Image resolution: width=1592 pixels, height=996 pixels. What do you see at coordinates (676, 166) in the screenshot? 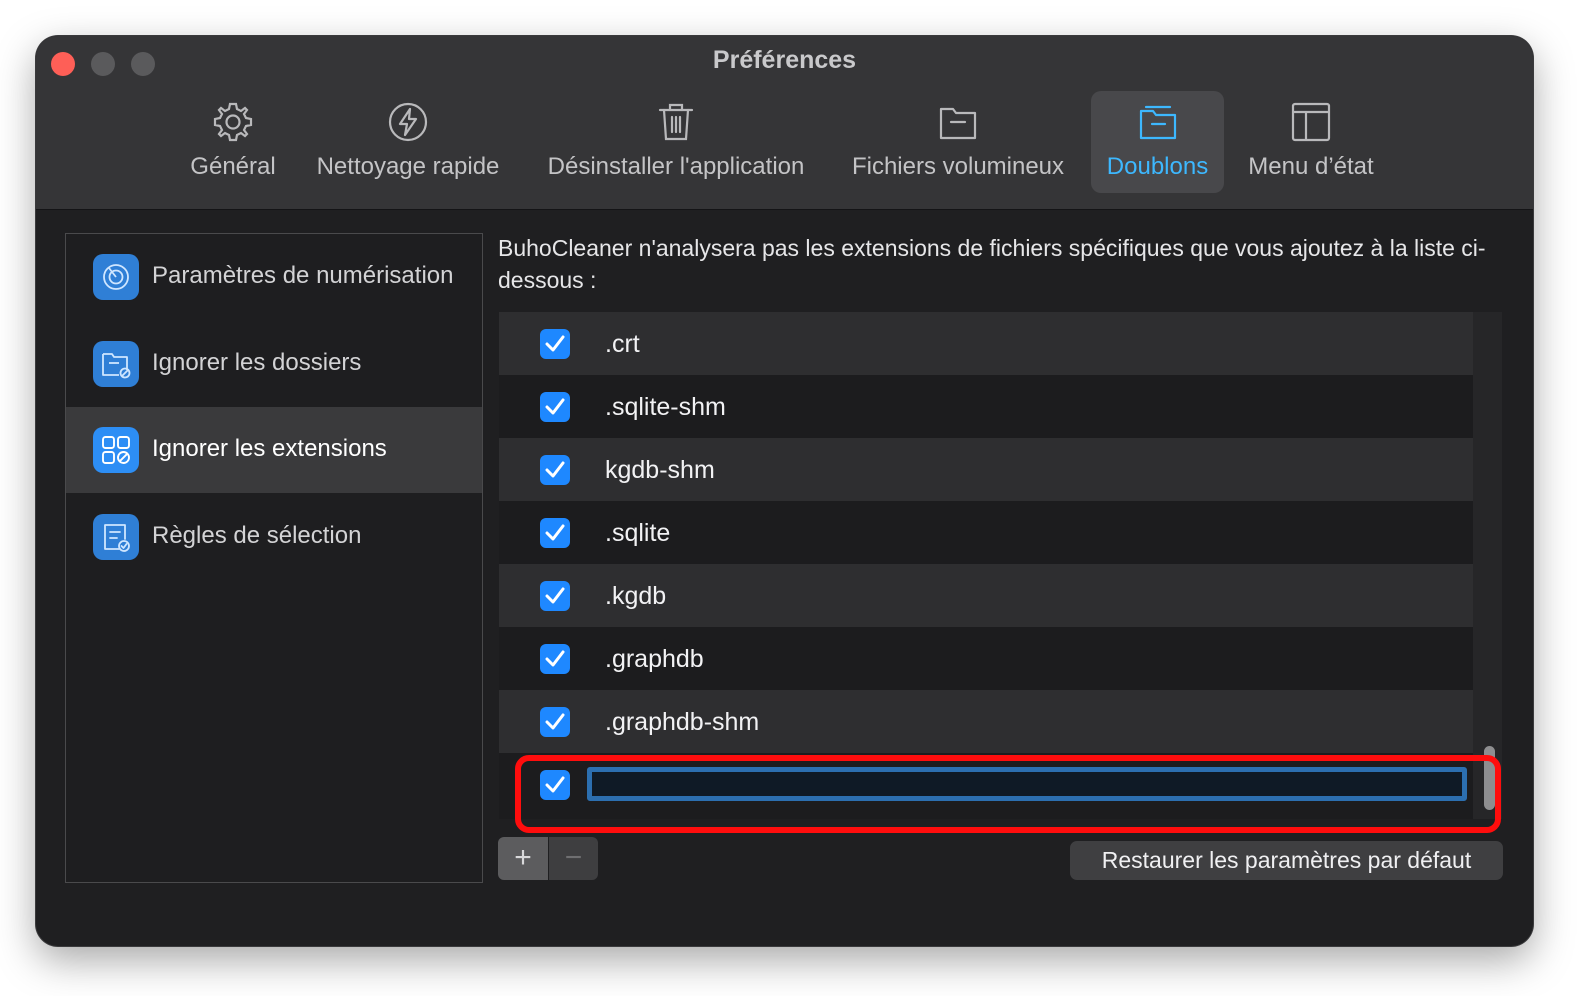
I see `tab-label: Désinstaller l'application` at bounding box center [676, 166].